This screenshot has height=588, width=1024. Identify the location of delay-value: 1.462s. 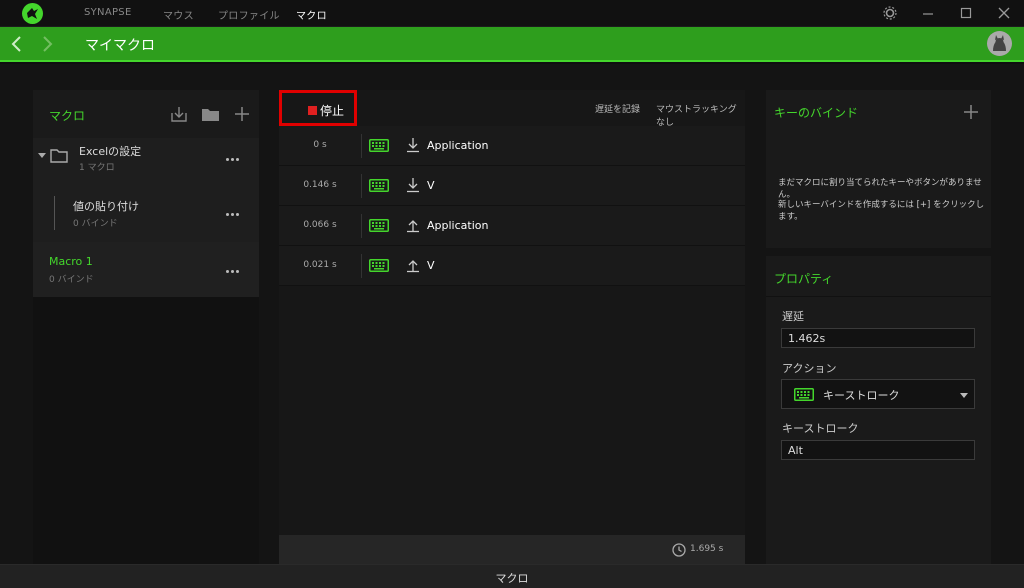
(807, 338).